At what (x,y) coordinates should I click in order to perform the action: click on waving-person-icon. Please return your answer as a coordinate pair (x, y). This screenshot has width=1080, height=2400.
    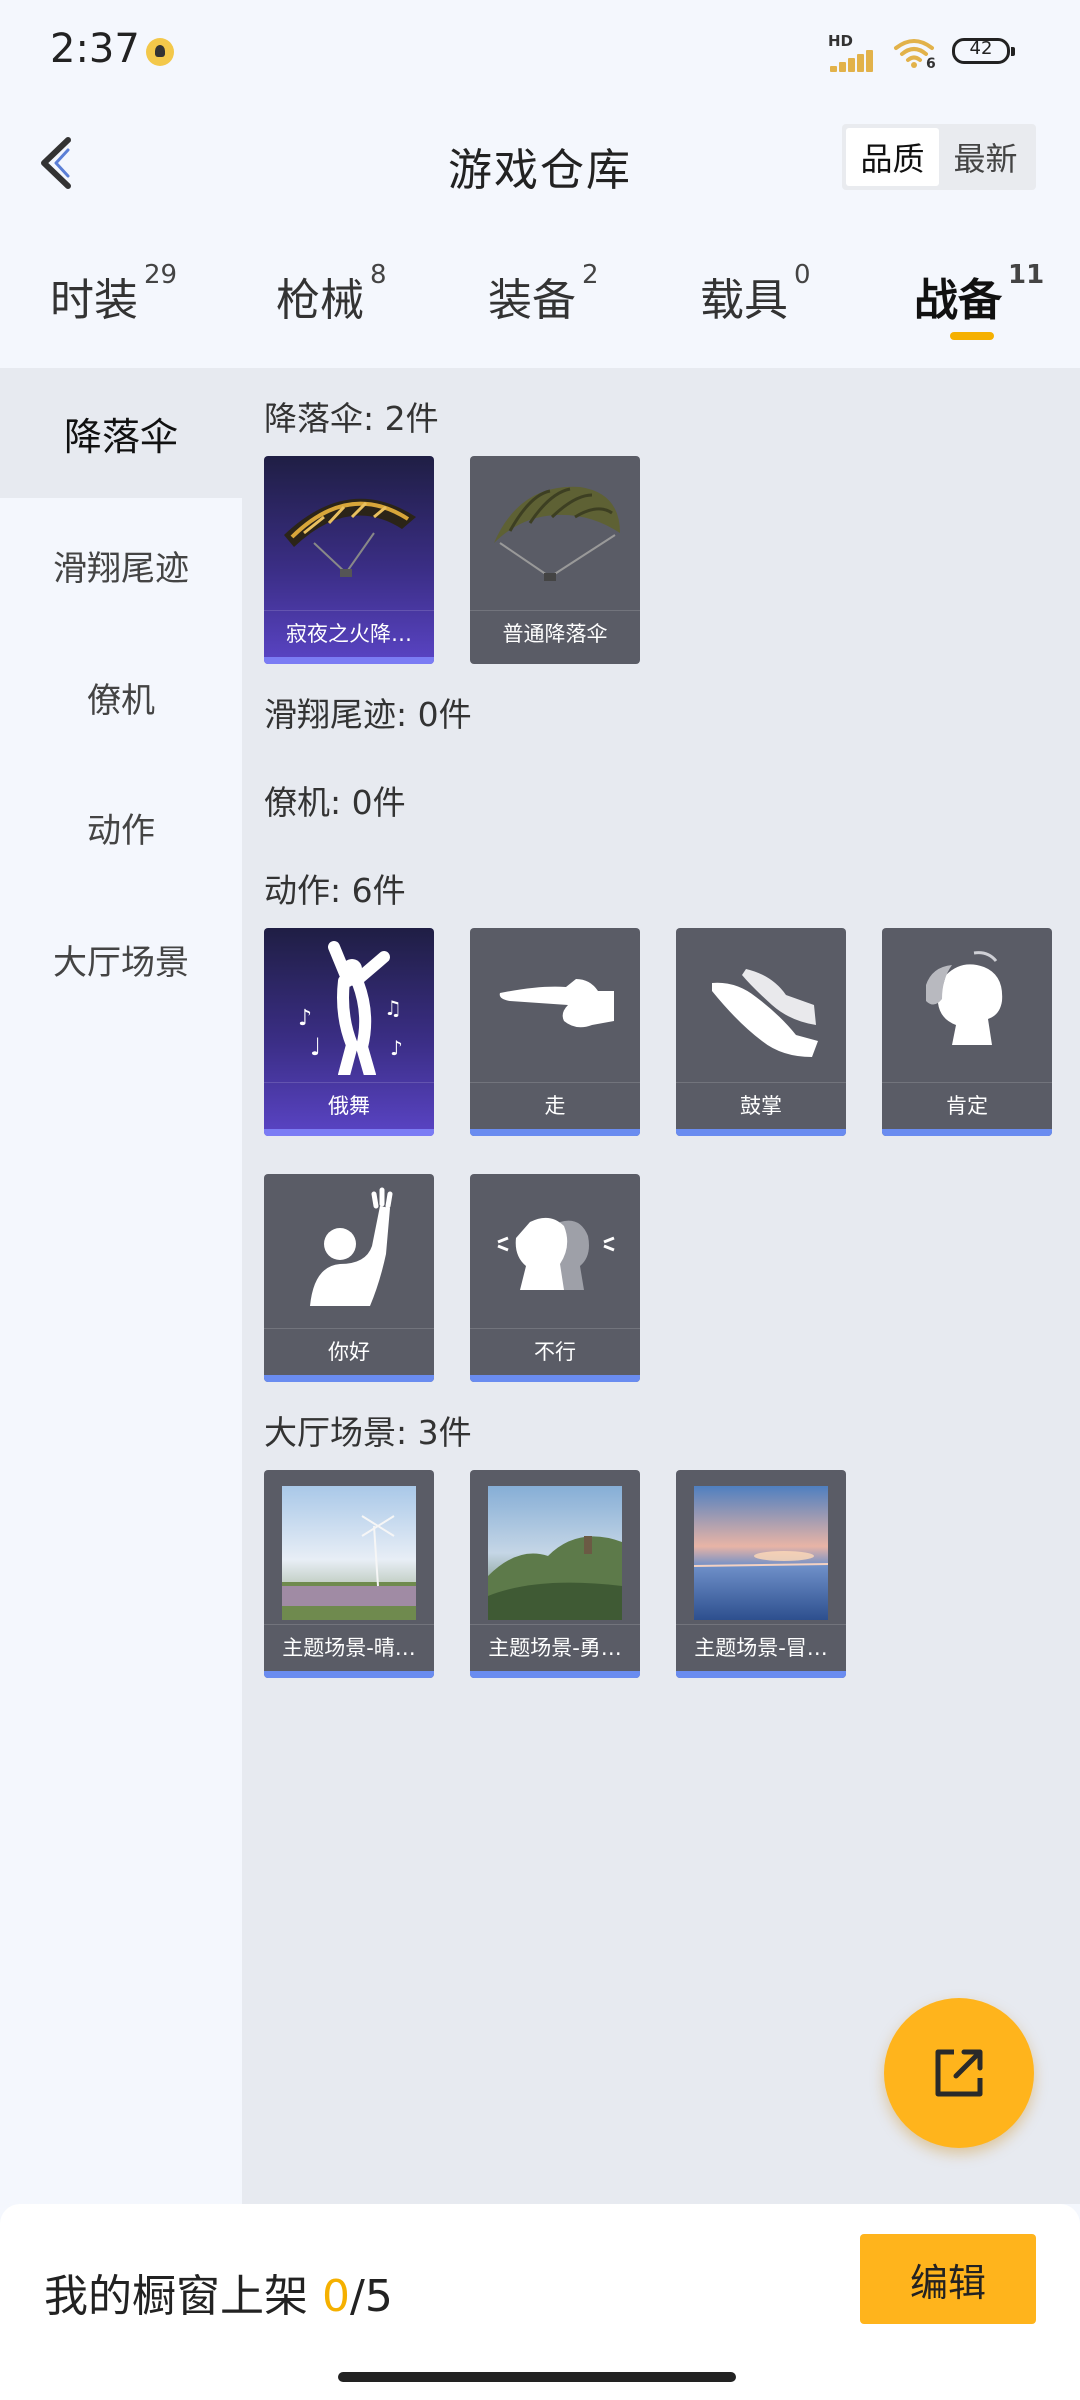
    Looking at the image, I should click on (351, 1246).